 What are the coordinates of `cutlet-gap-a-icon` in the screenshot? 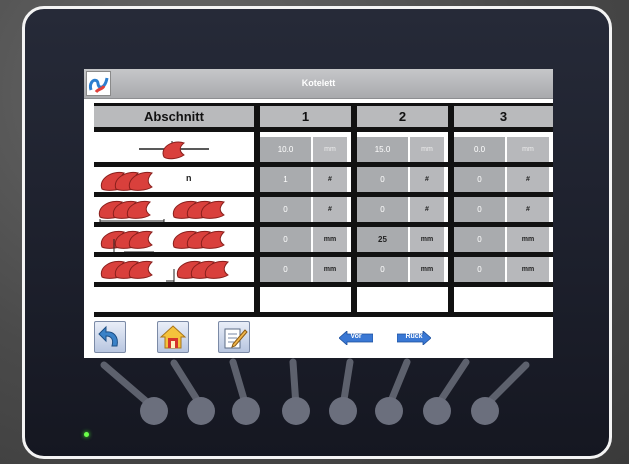 It's located at (162, 241).